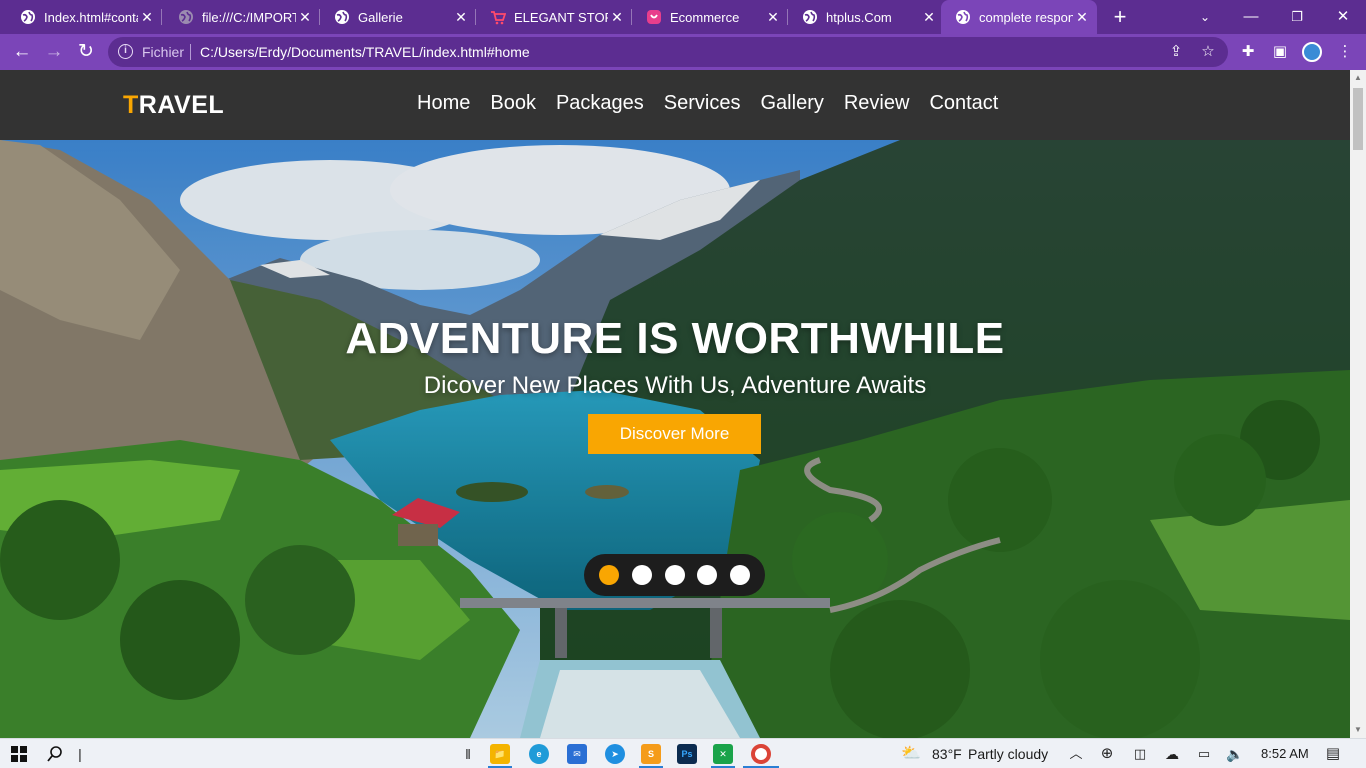 The height and width of the screenshot is (768, 1366). Describe the element at coordinates (1333, 753) in the screenshot. I see `notifications-icon: ▤` at that location.